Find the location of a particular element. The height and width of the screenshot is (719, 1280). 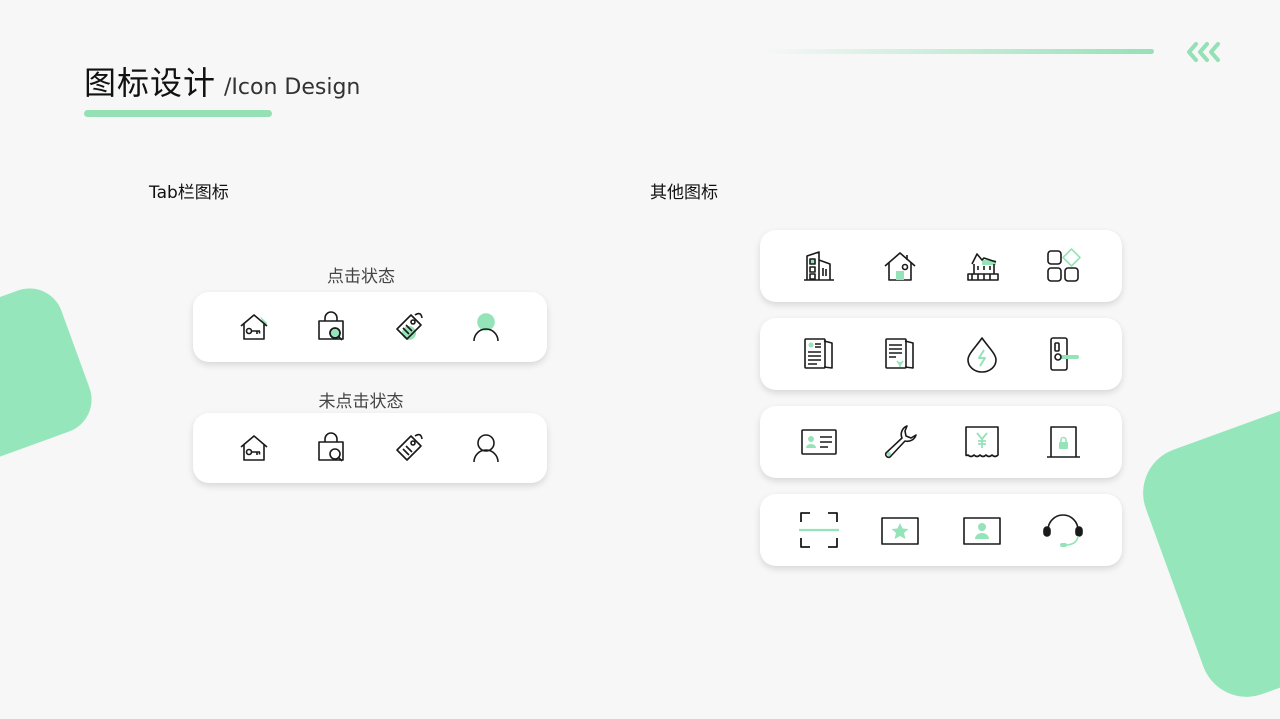

decorative-blob-left is located at coordinates (51, 375).